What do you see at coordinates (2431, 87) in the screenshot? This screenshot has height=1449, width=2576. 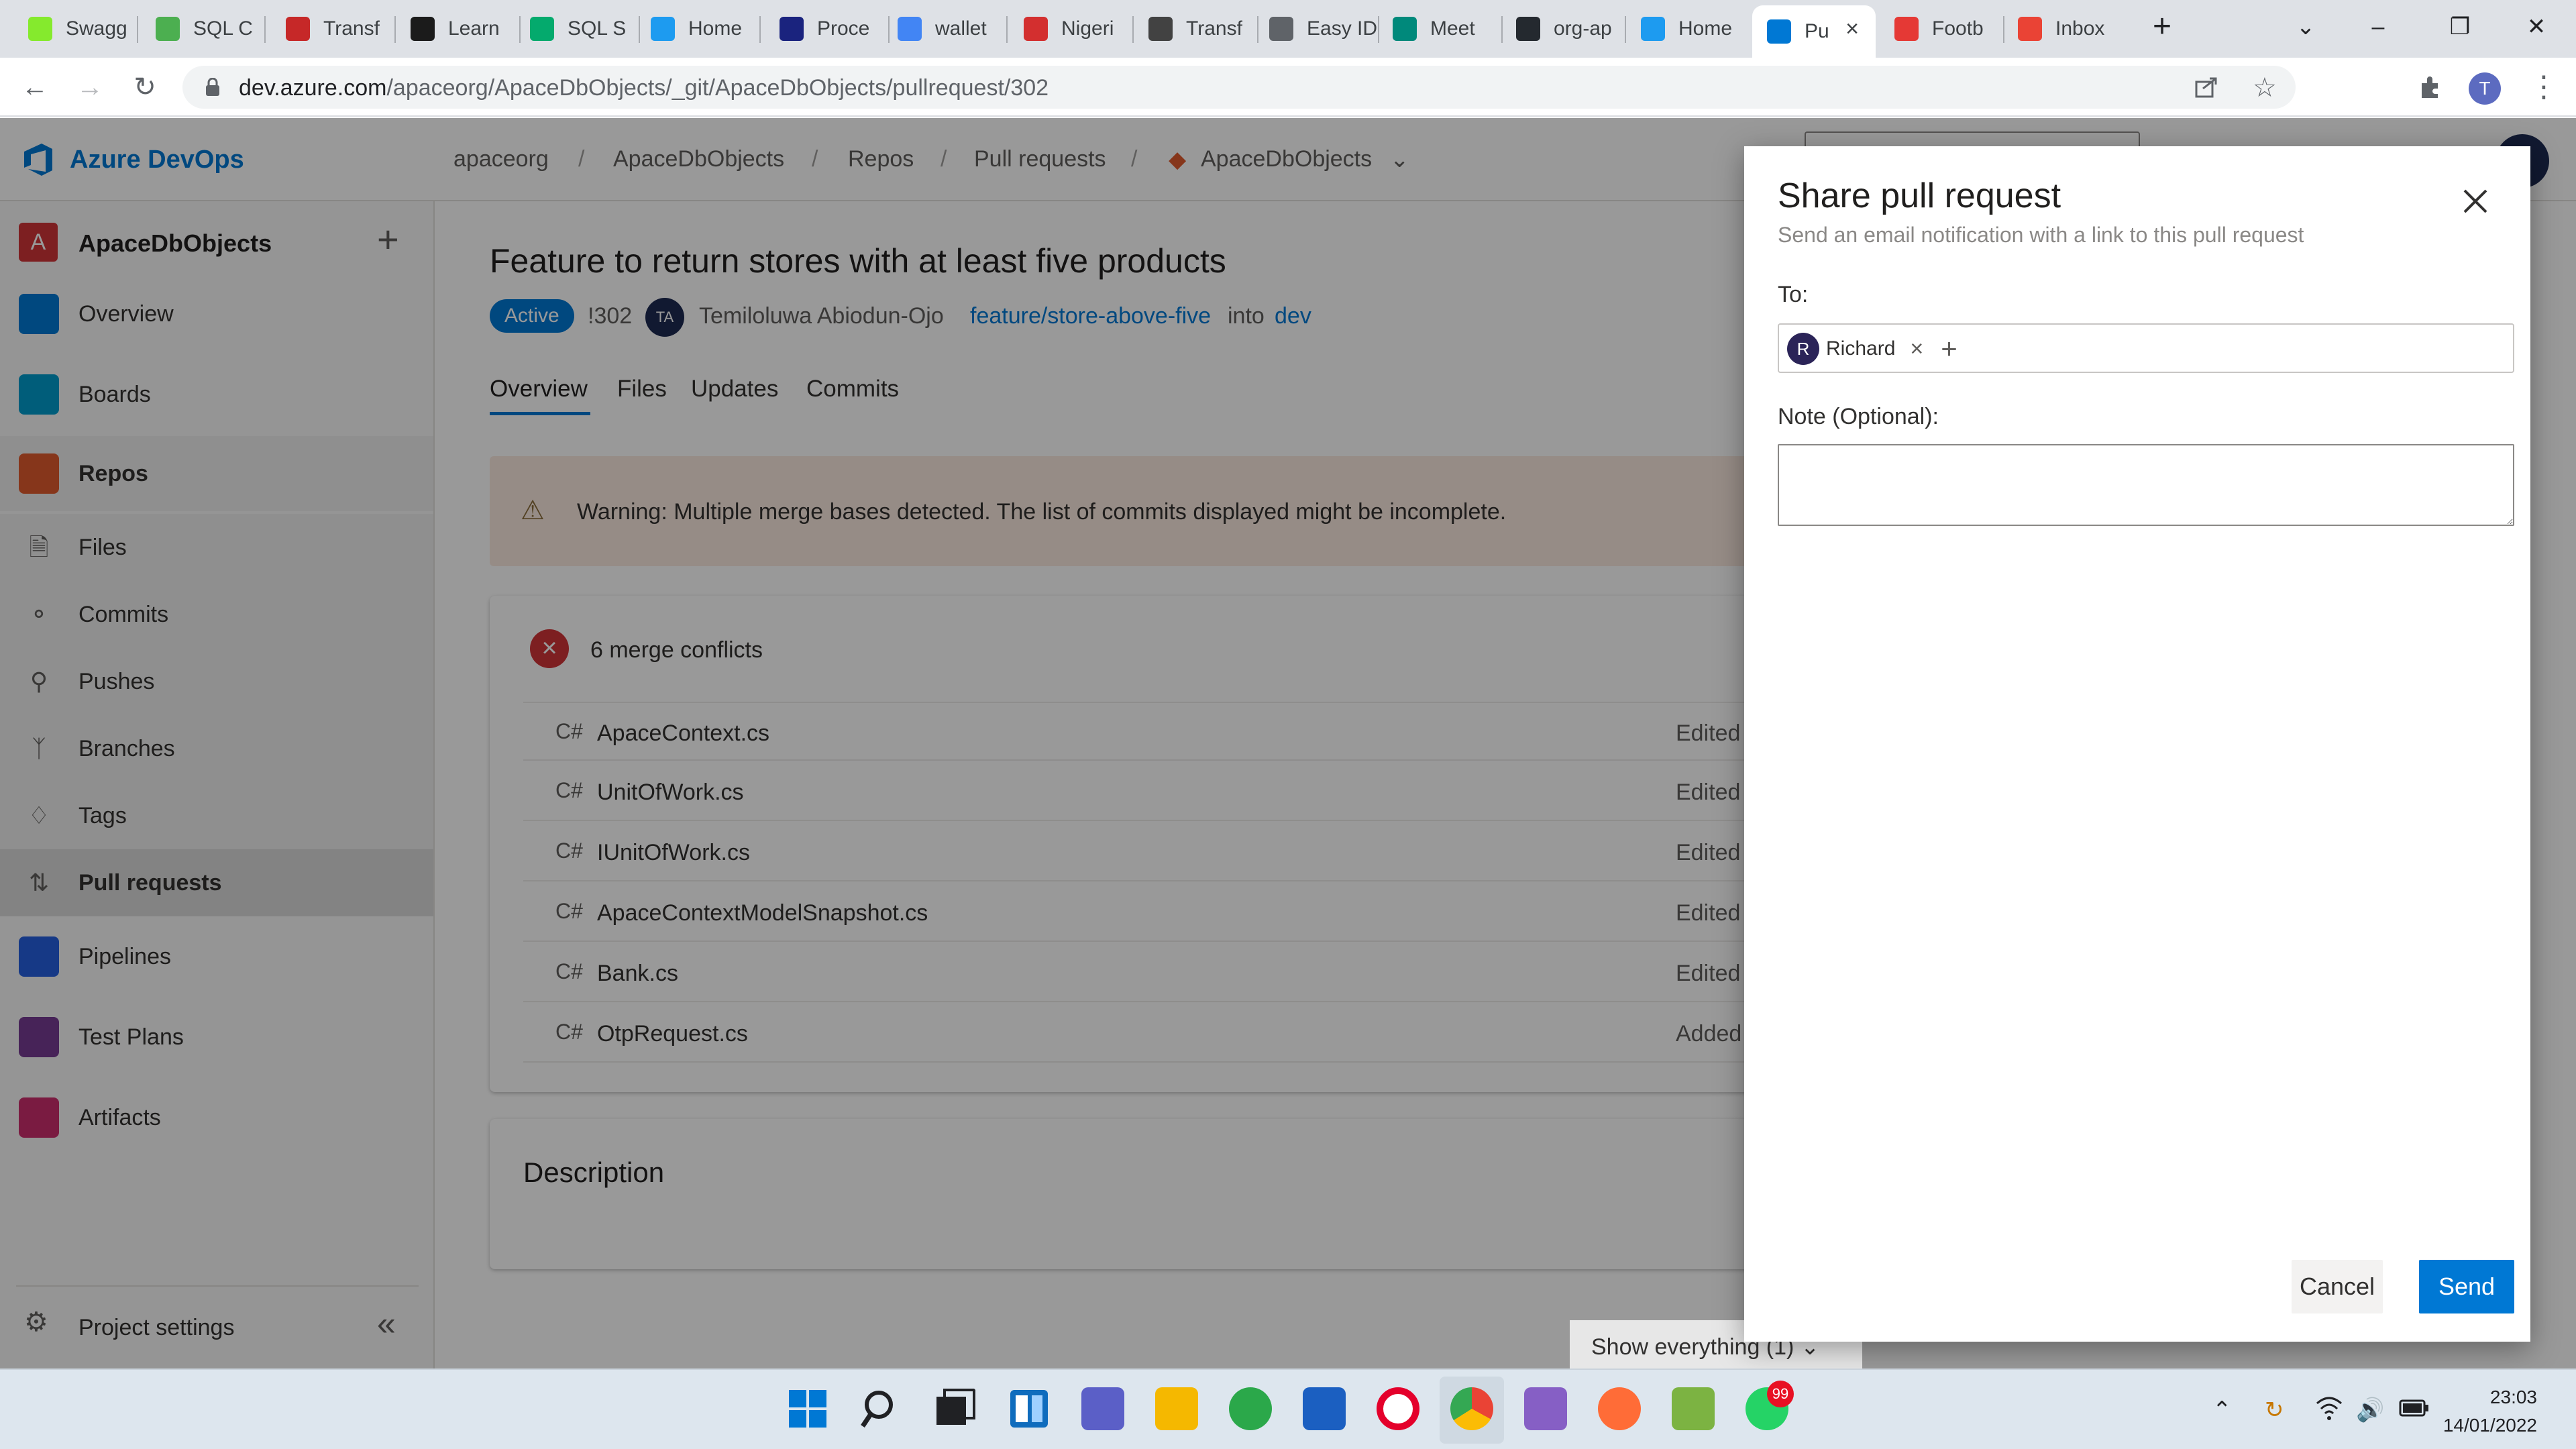 I see `extensions-puzzle-icon` at bounding box center [2431, 87].